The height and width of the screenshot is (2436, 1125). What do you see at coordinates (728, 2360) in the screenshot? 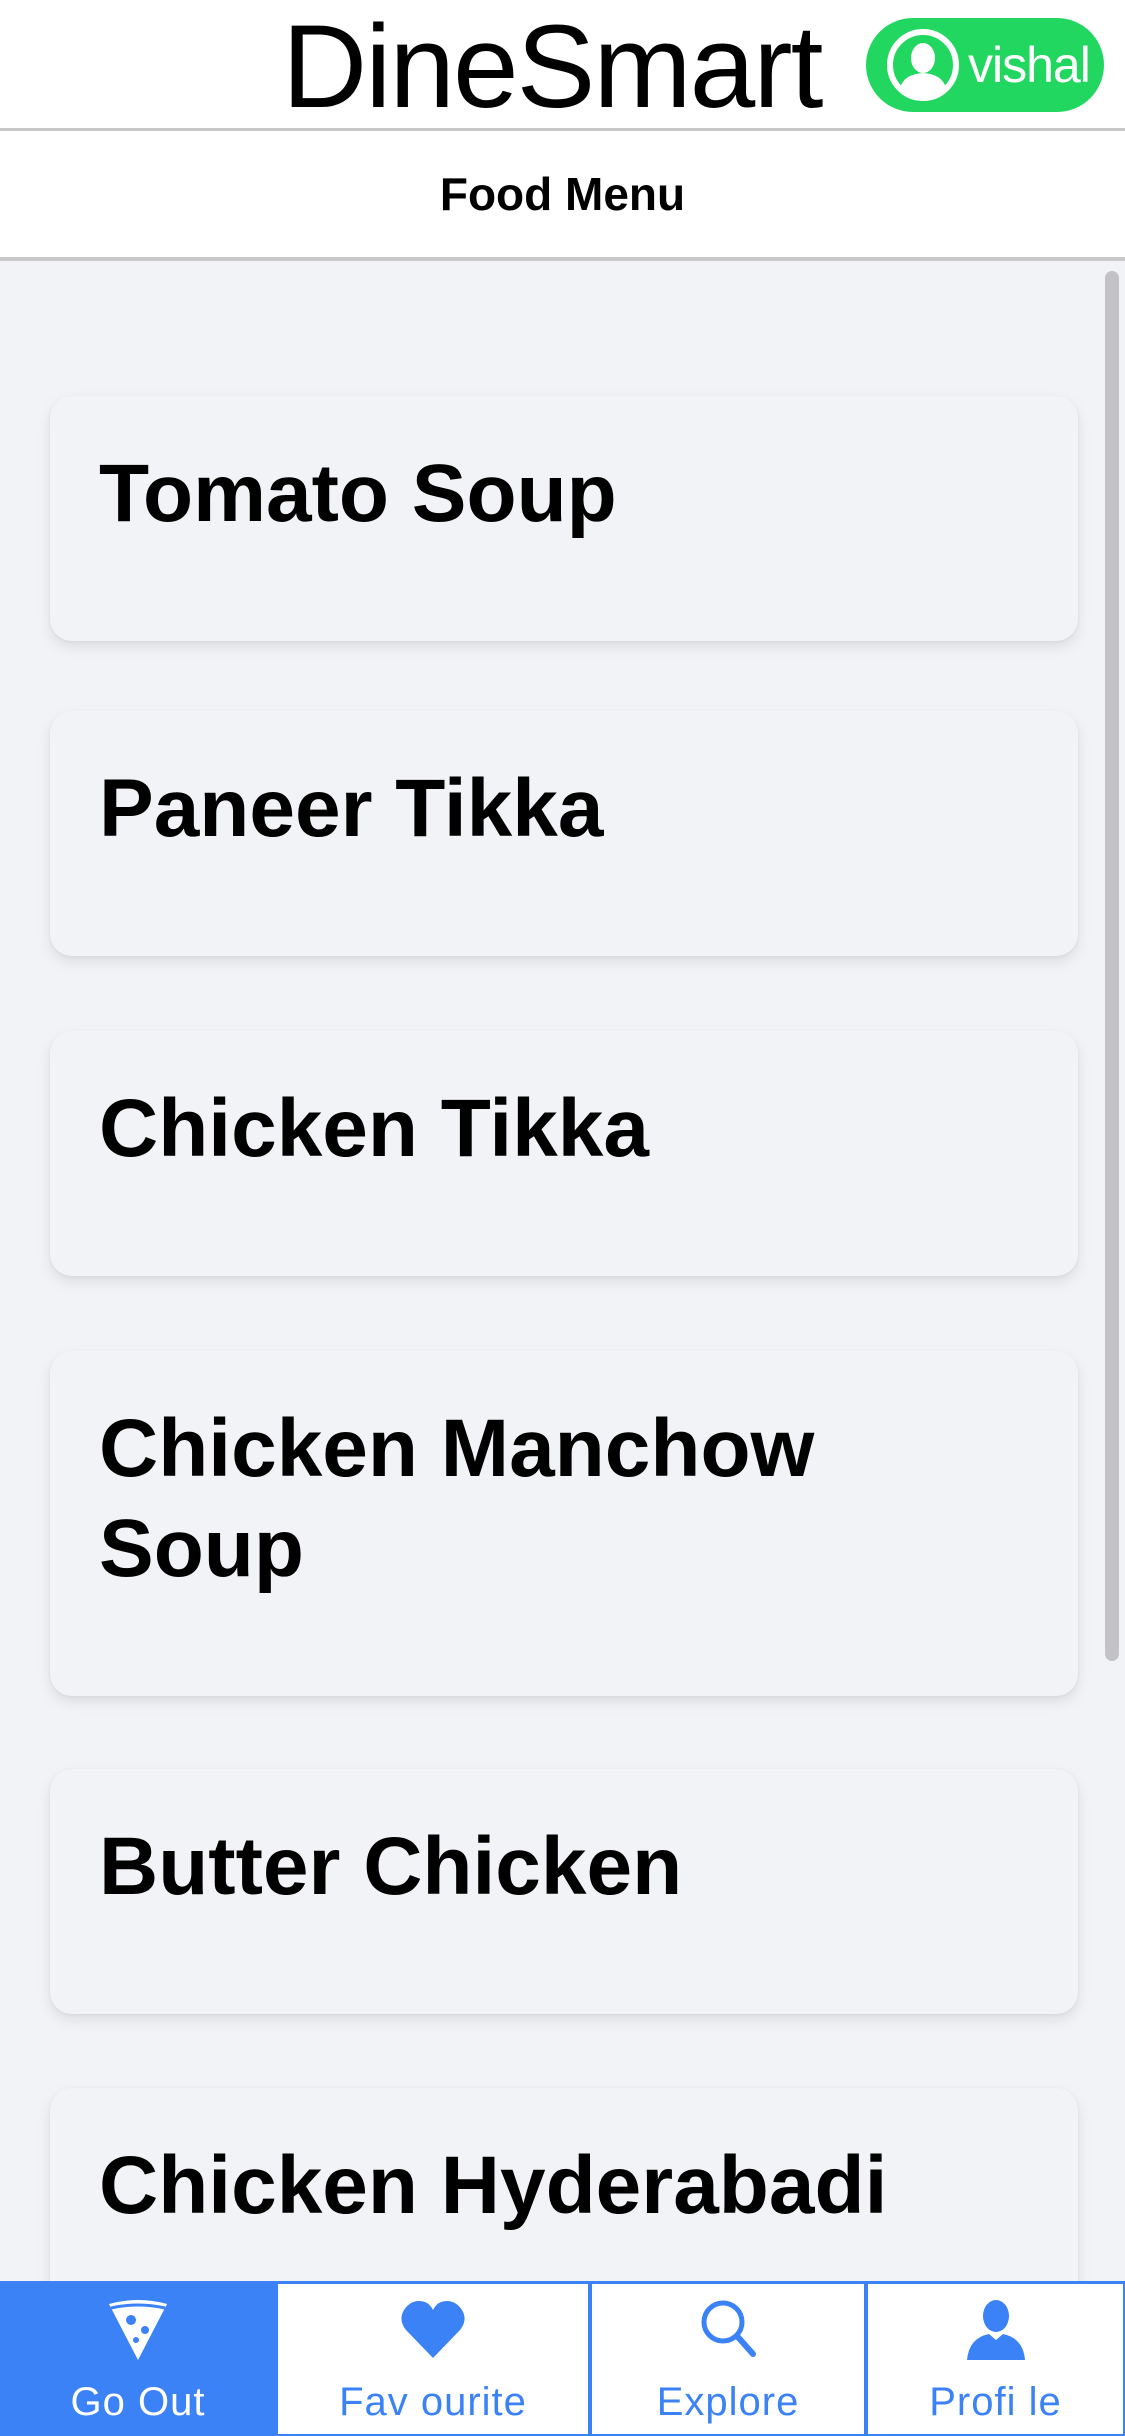
I see `tab-explore: Explore` at bounding box center [728, 2360].